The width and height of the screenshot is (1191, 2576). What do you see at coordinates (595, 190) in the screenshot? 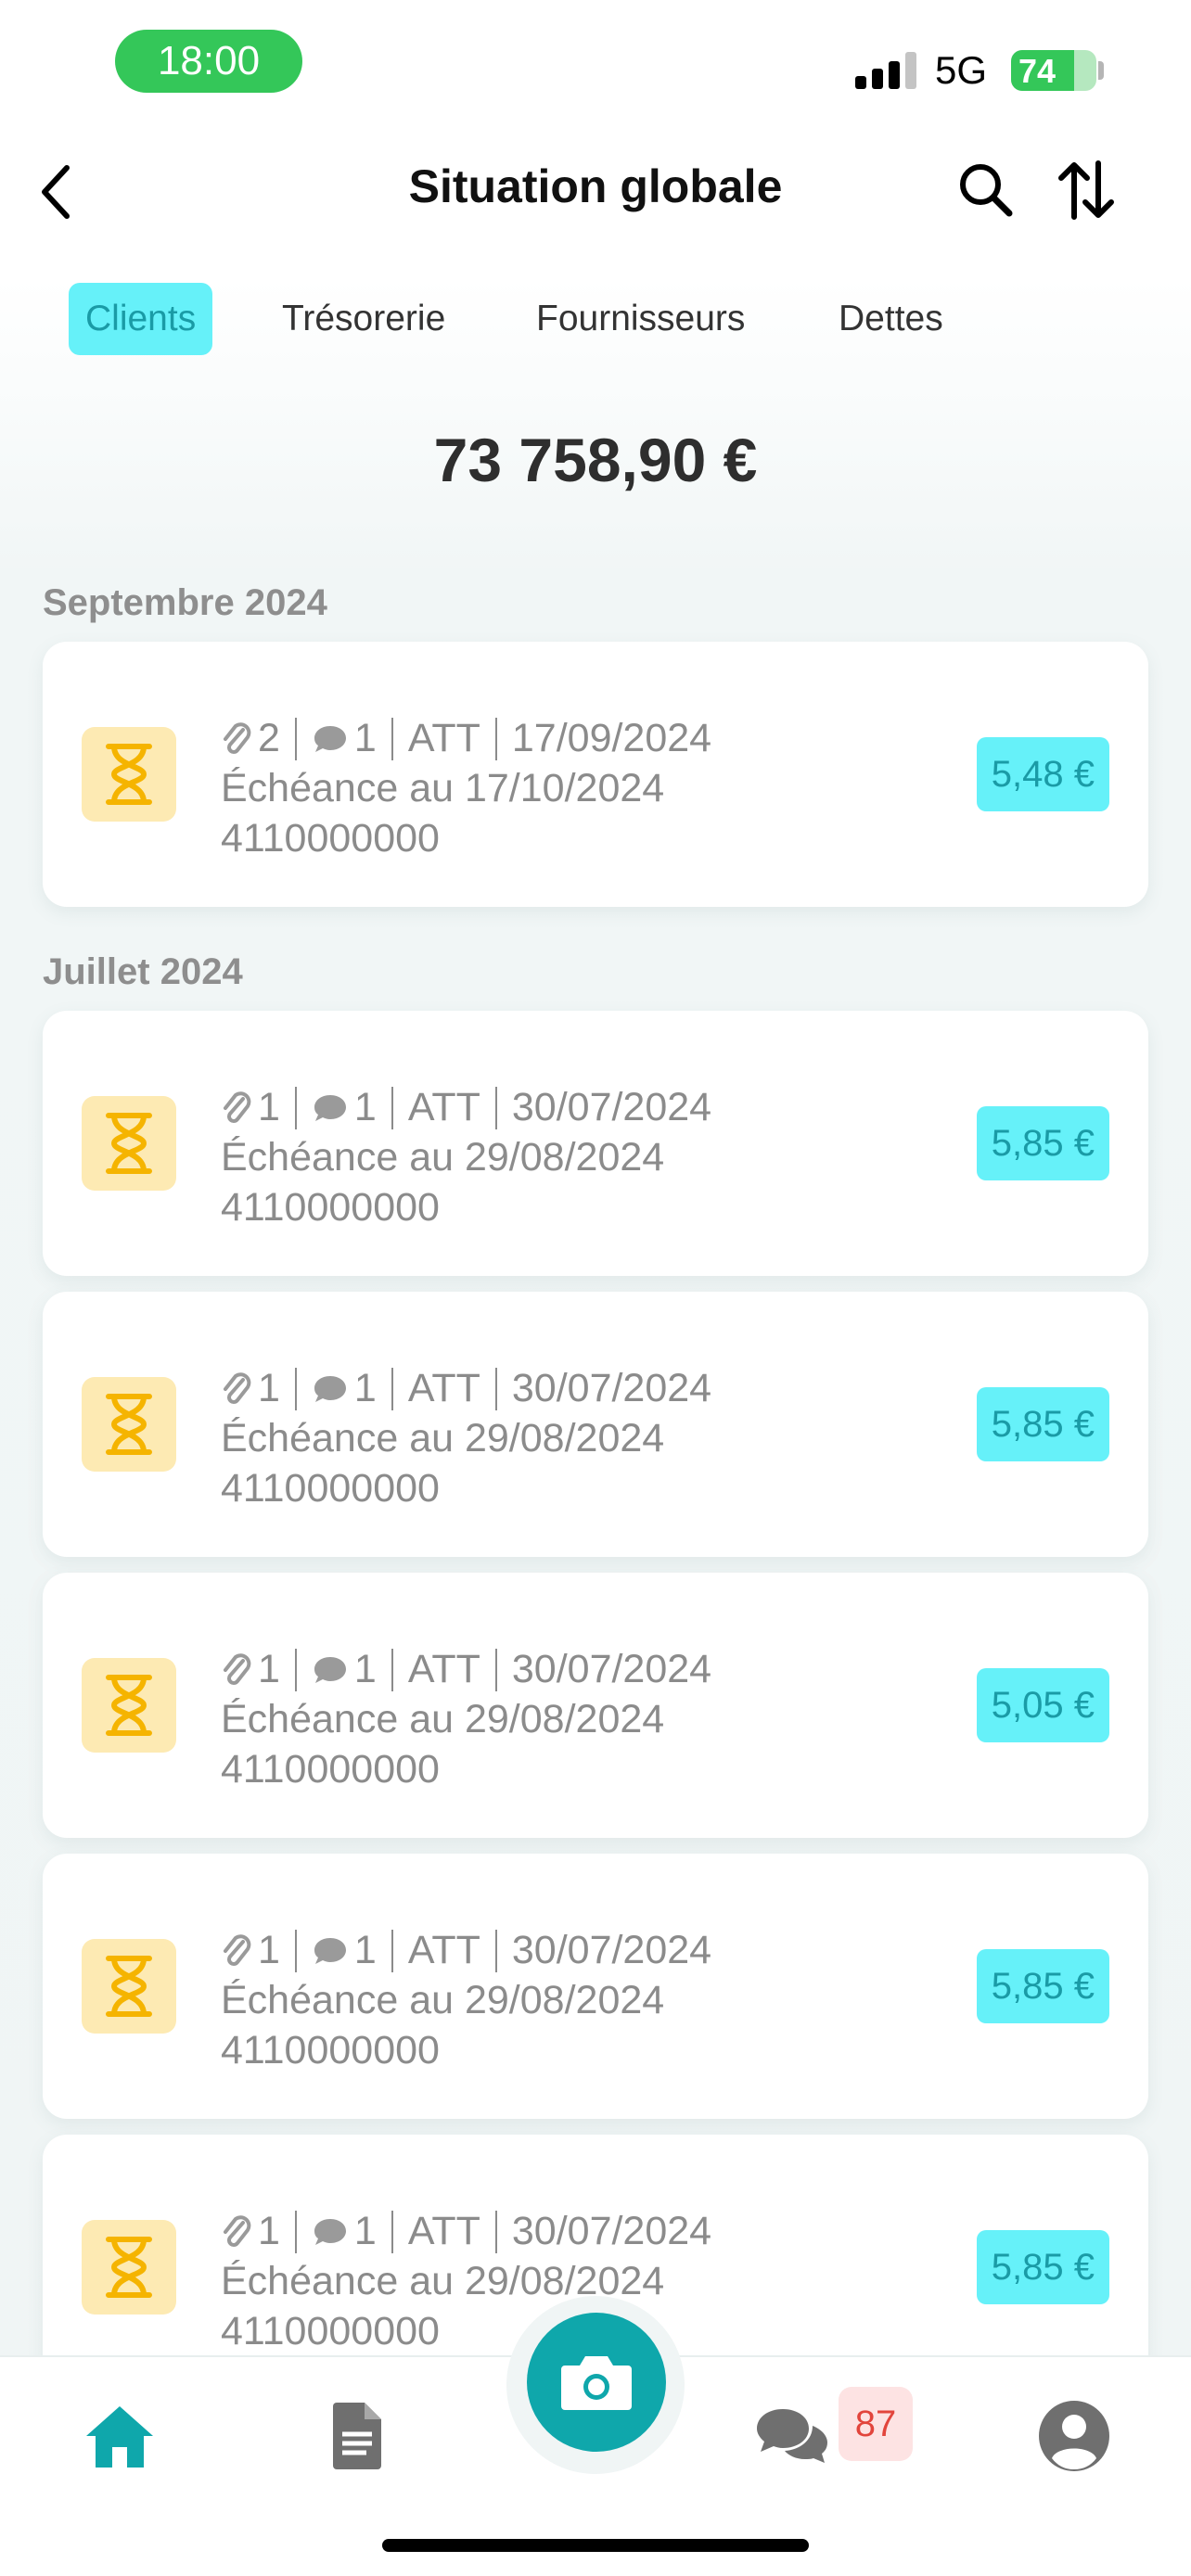
I see `header: Situation globale` at bounding box center [595, 190].